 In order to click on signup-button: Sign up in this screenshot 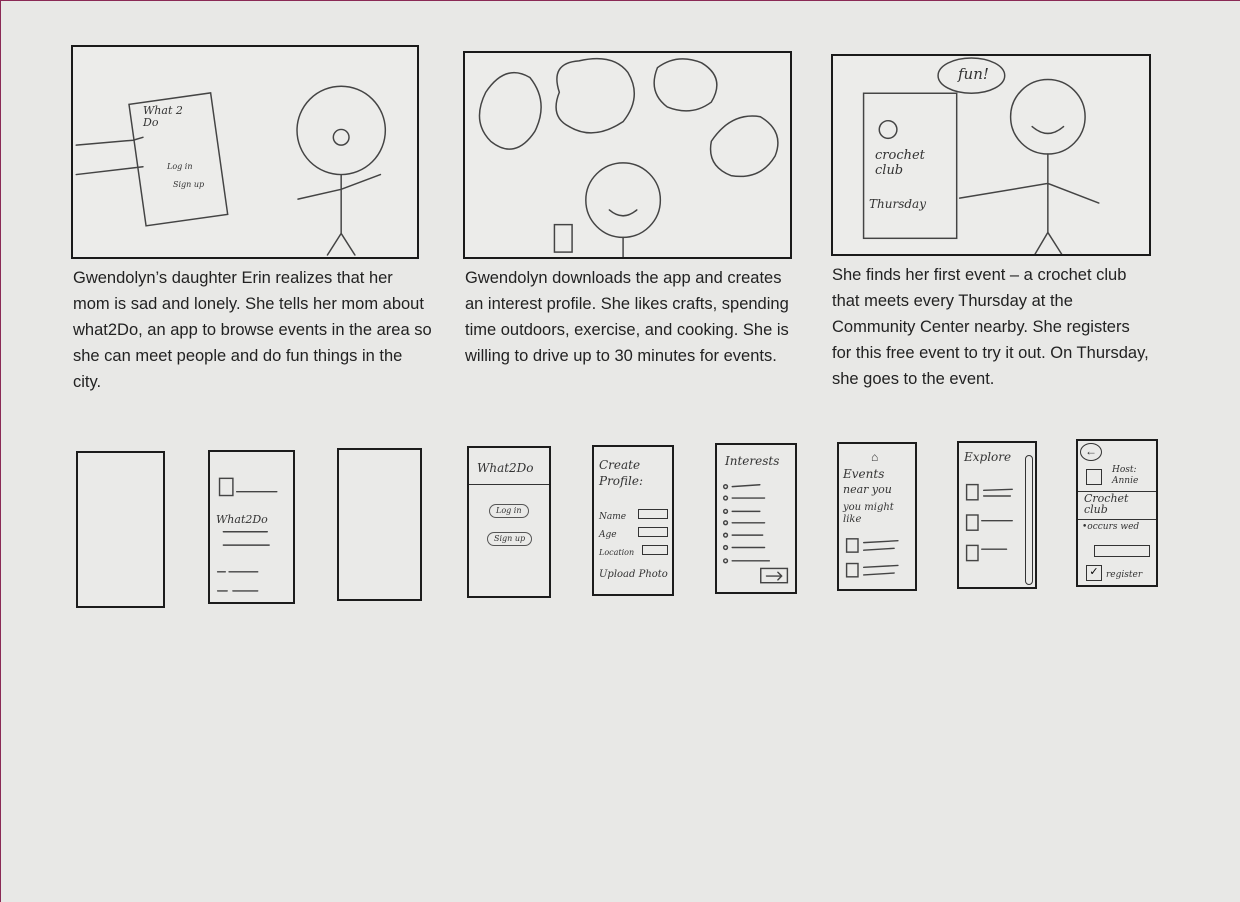, I will do `click(510, 539)`.